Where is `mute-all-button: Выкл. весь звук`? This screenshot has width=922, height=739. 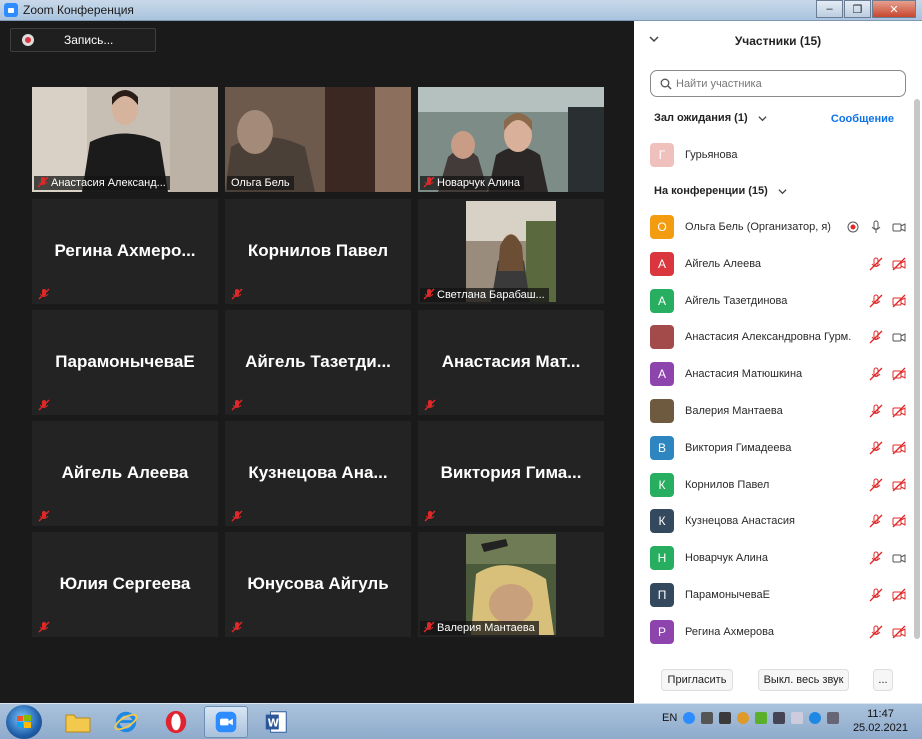 mute-all-button: Выкл. весь звук is located at coordinates (803, 680).